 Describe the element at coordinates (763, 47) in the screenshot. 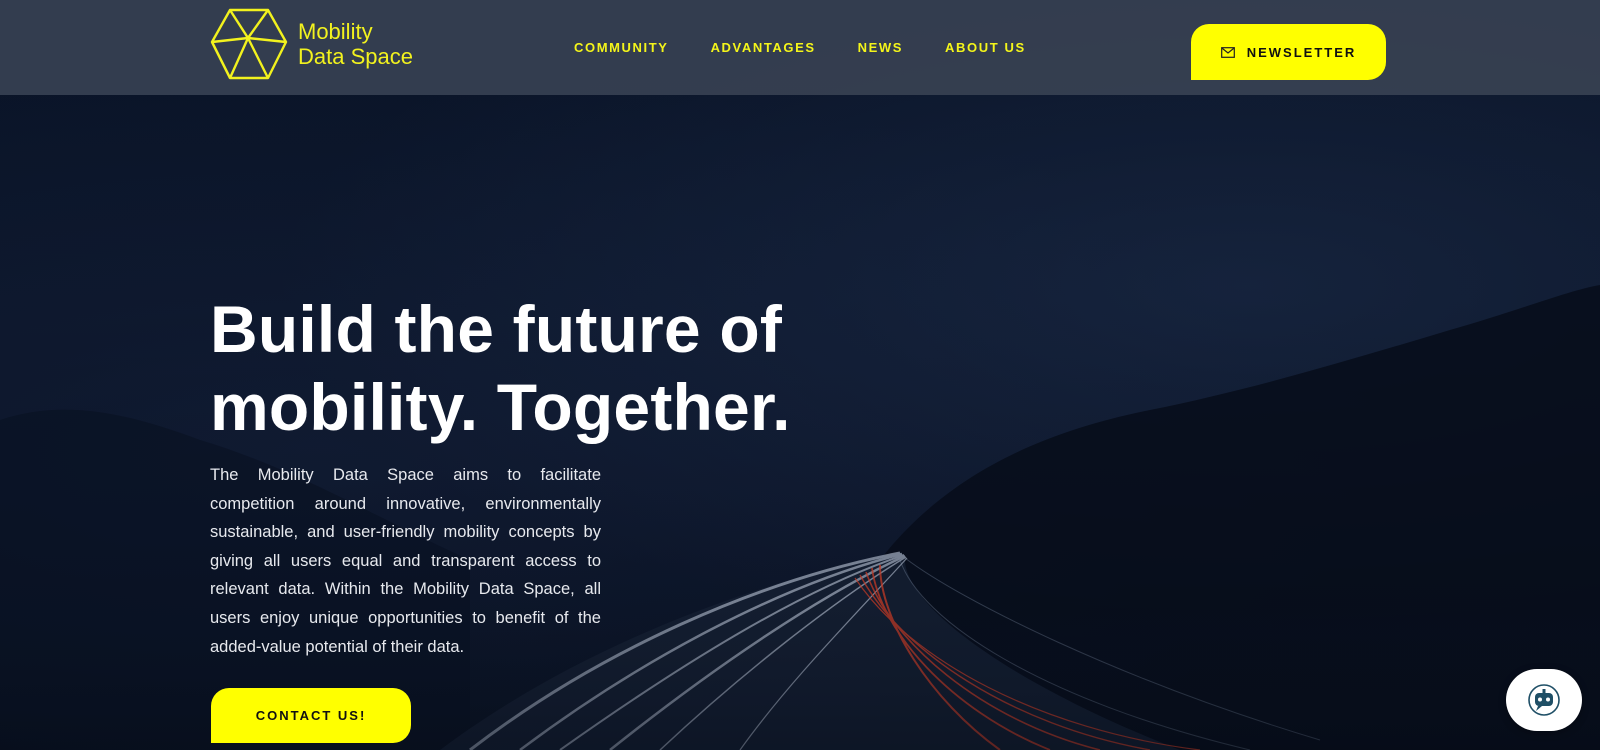

I see `nav-item-advantages: ADVANTAGES` at that location.